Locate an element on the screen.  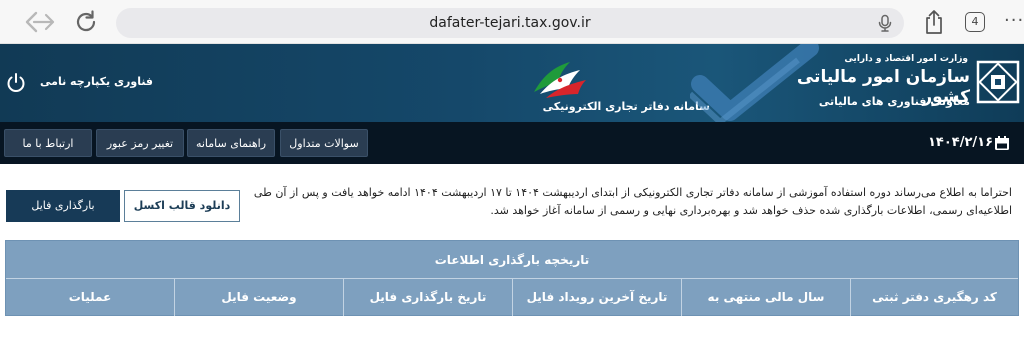
tax-organization-logo-icon is located at coordinates (998, 82).